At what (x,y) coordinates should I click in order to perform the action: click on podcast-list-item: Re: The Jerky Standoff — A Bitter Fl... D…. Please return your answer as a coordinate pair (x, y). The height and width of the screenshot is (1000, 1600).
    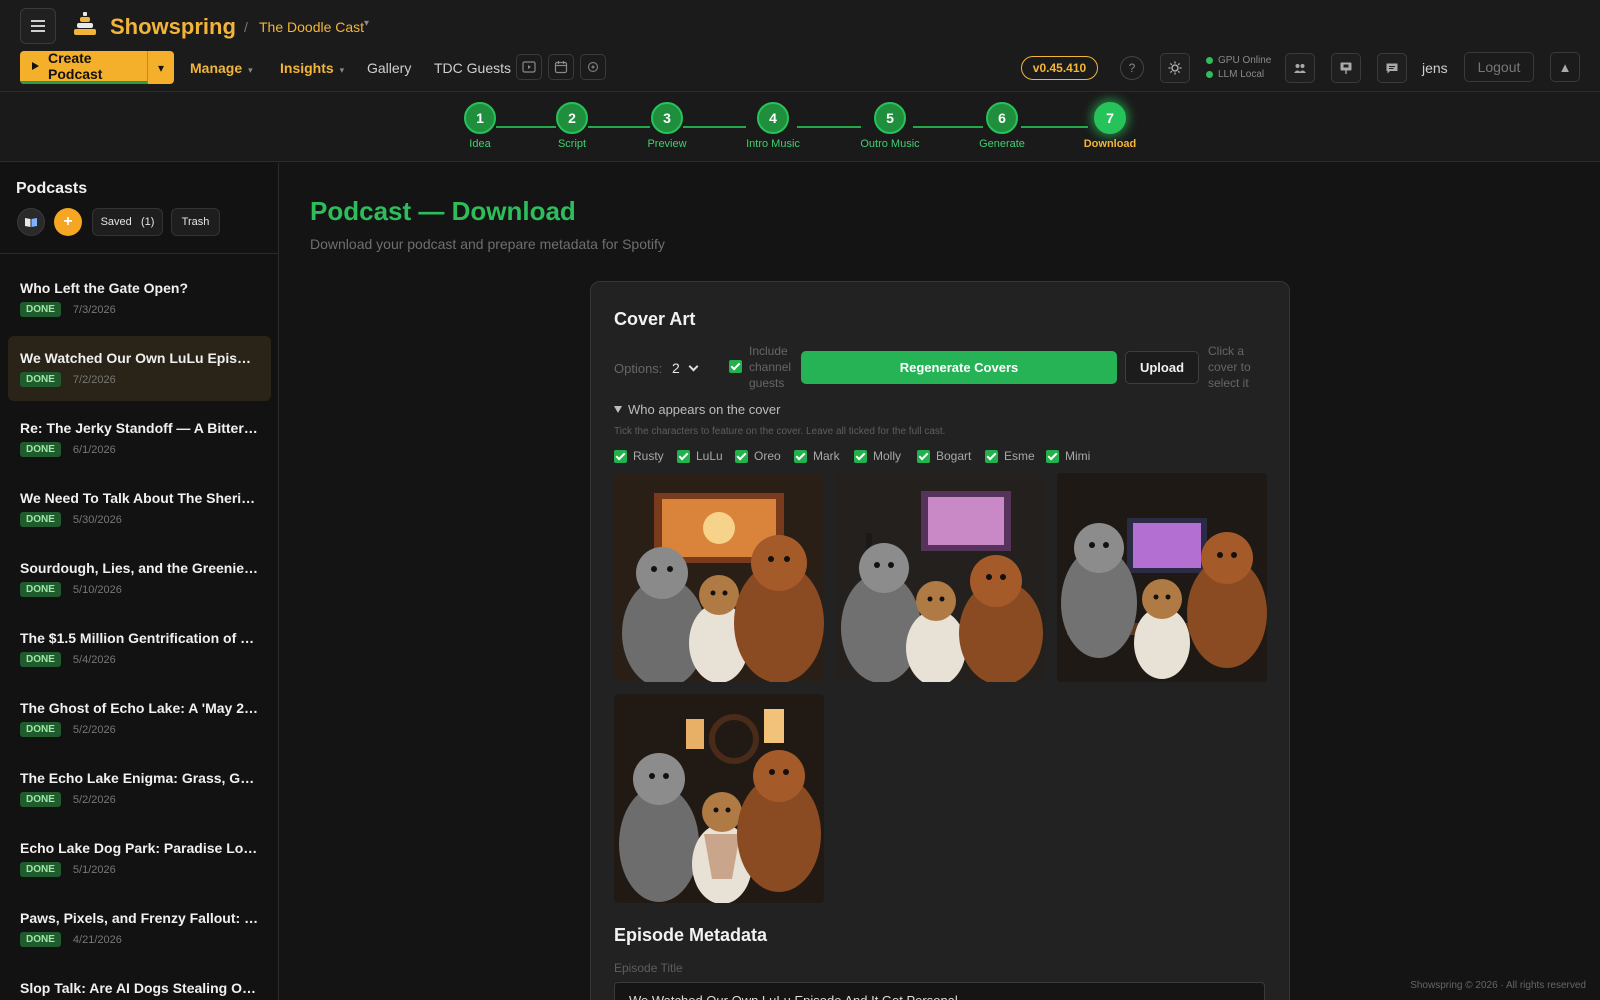
    Looking at the image, I should click on (139, 438).